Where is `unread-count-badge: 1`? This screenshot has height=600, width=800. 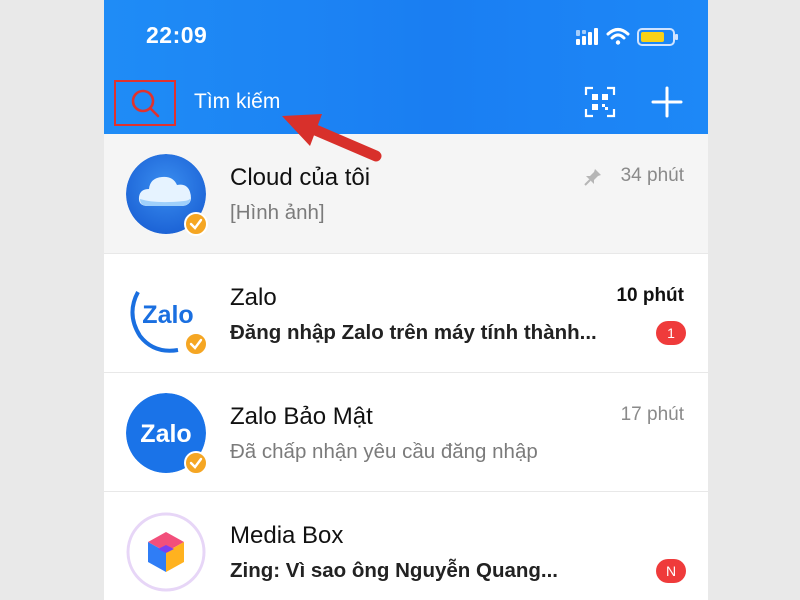 unread-count-badge: 1 is located at coordinates (671, 333).